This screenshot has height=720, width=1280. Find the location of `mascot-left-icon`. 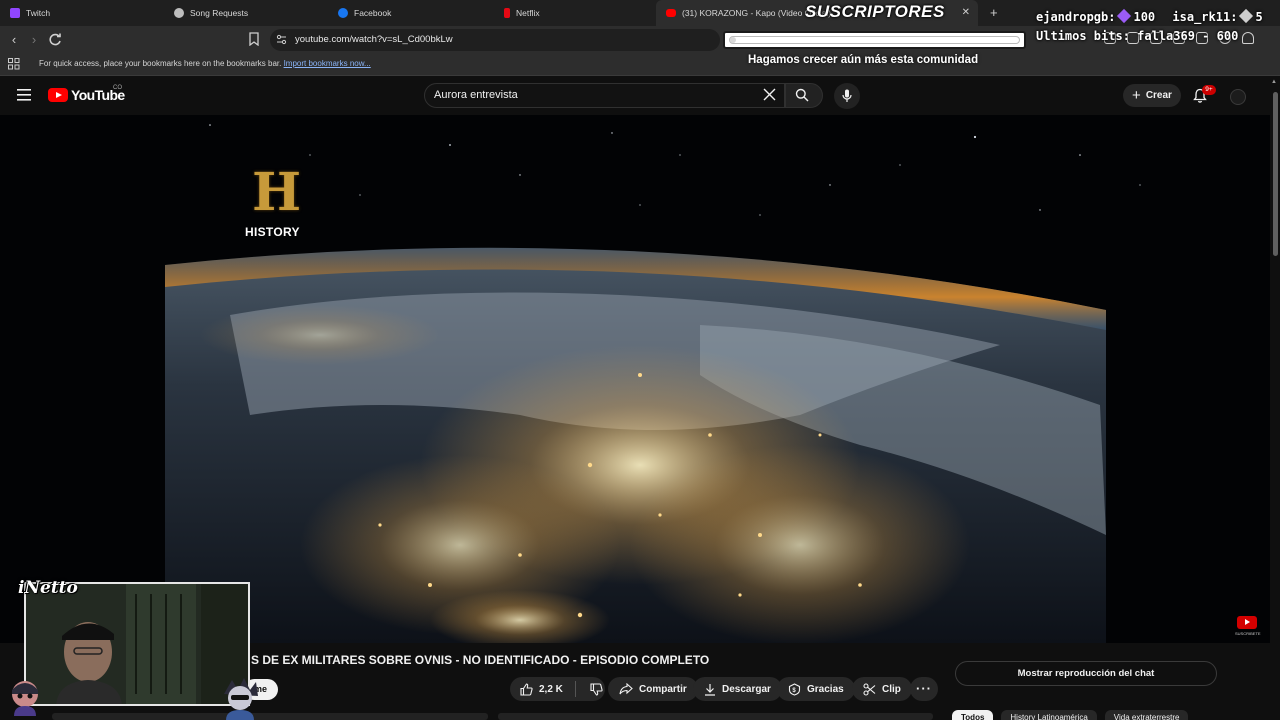

mascot-left-icon is located at coordinates (25, 698).